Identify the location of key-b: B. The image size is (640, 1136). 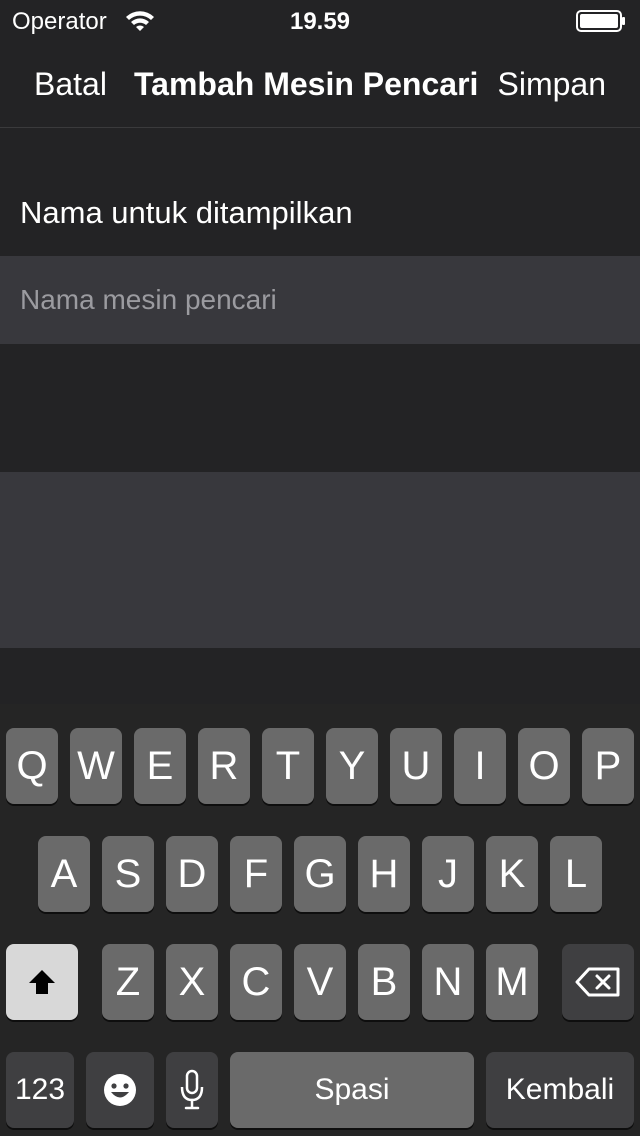
(384, 982).